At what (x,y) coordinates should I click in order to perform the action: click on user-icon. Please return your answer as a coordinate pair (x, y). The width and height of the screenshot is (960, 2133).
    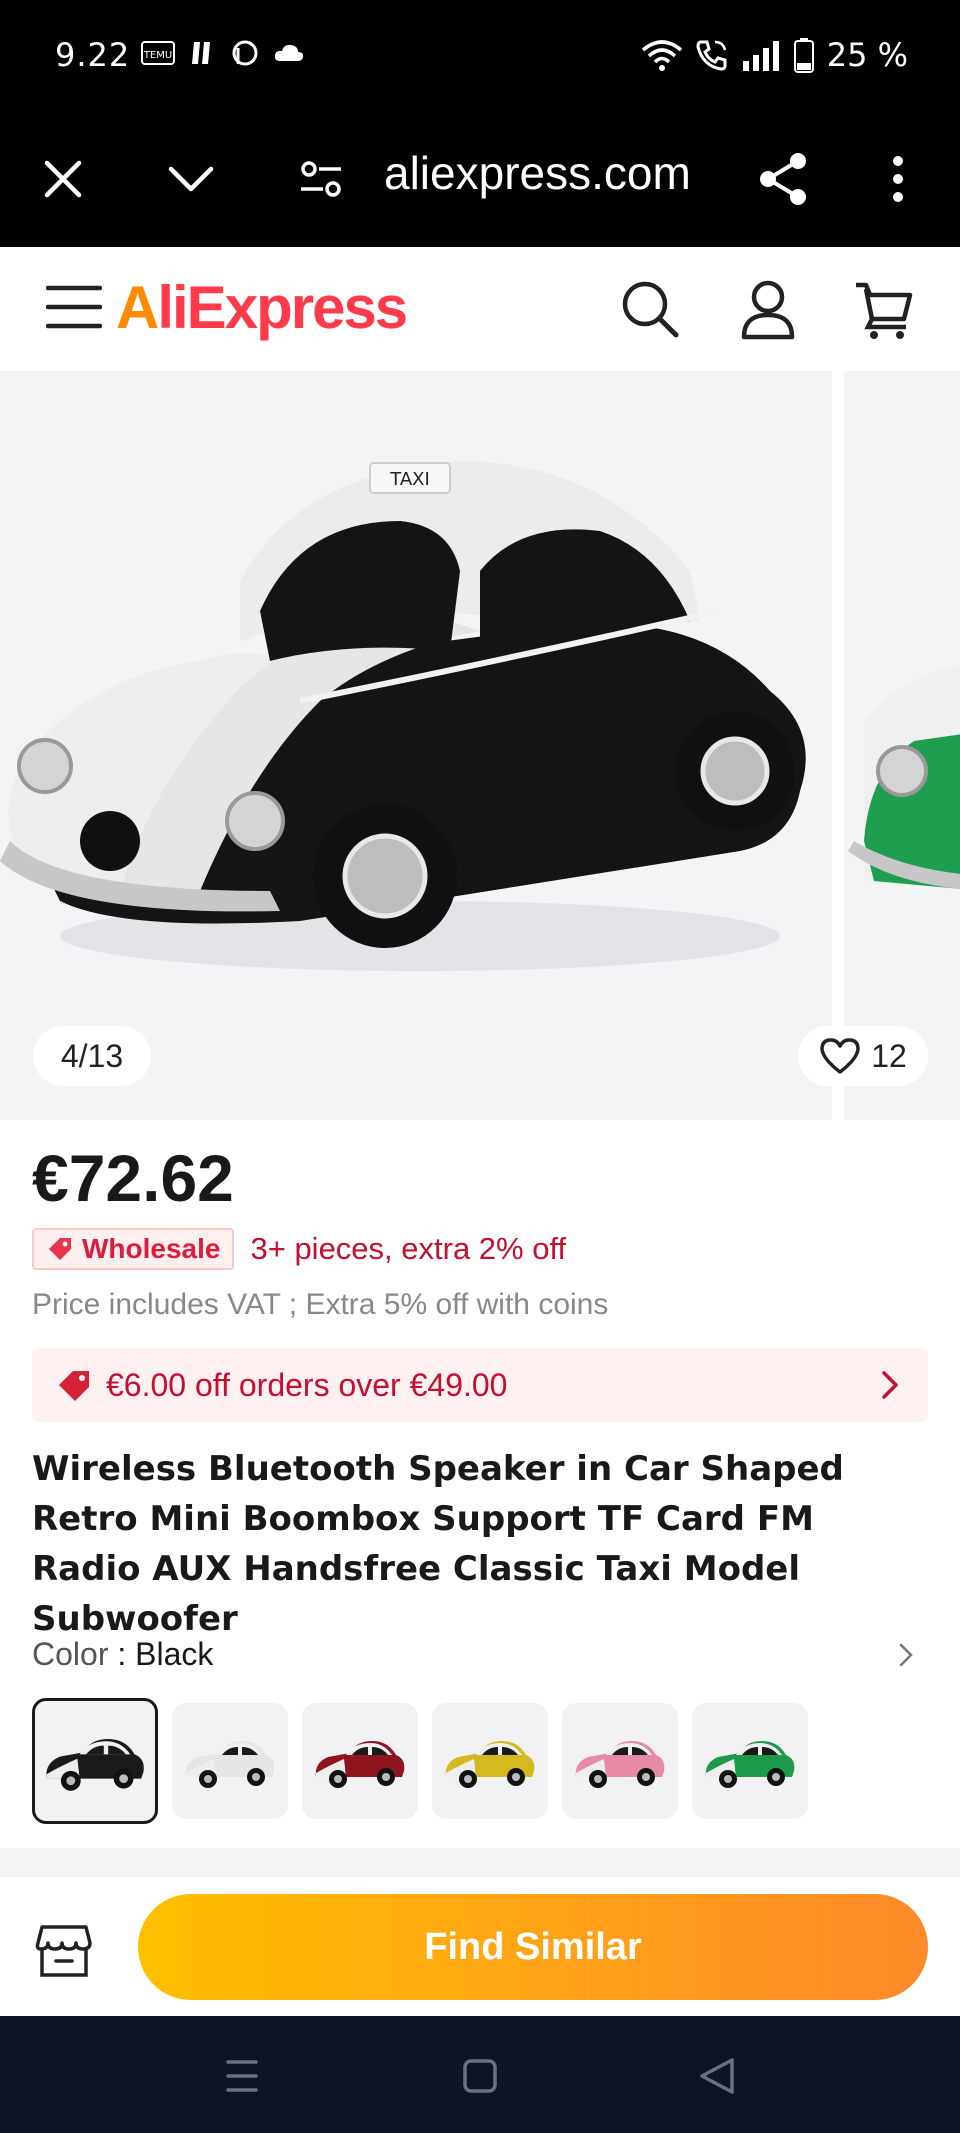
    Looking at the image, I should click on (768, 310).